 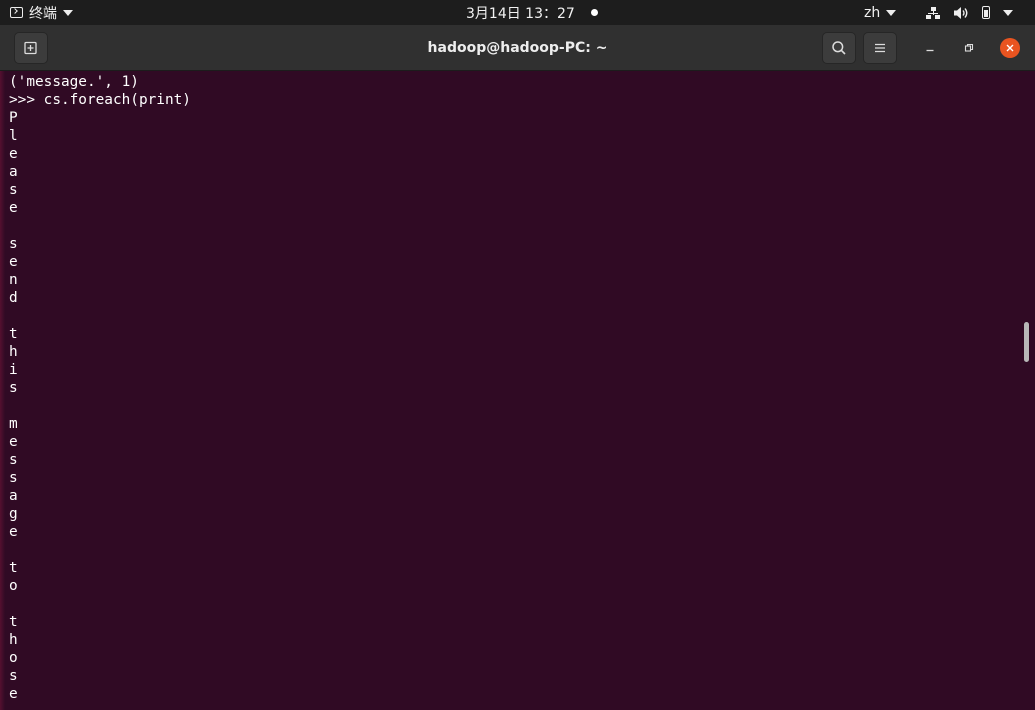 I want to click on new-tab-button, so click(x=31, y=48).